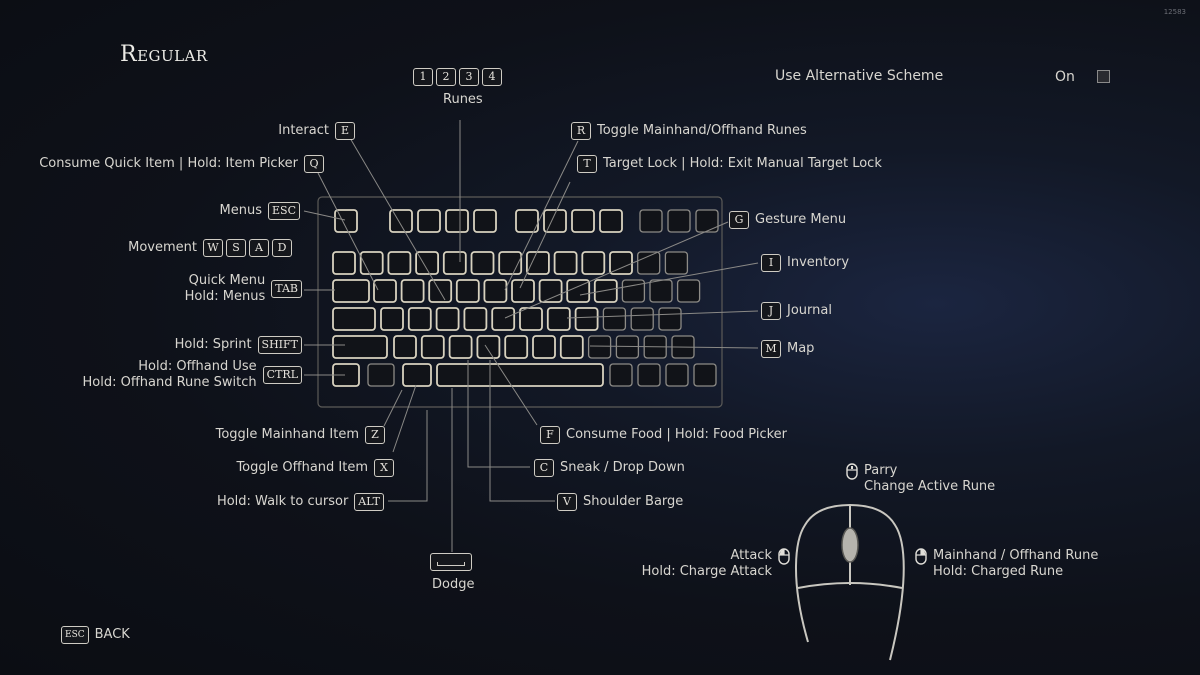 Image resolution: width=1200 pixels, height=675 pixels. Describe the element at coordinates (282, 501) in the screenshot. I see `binding-label: Hold: Walk to cursor` at that location.